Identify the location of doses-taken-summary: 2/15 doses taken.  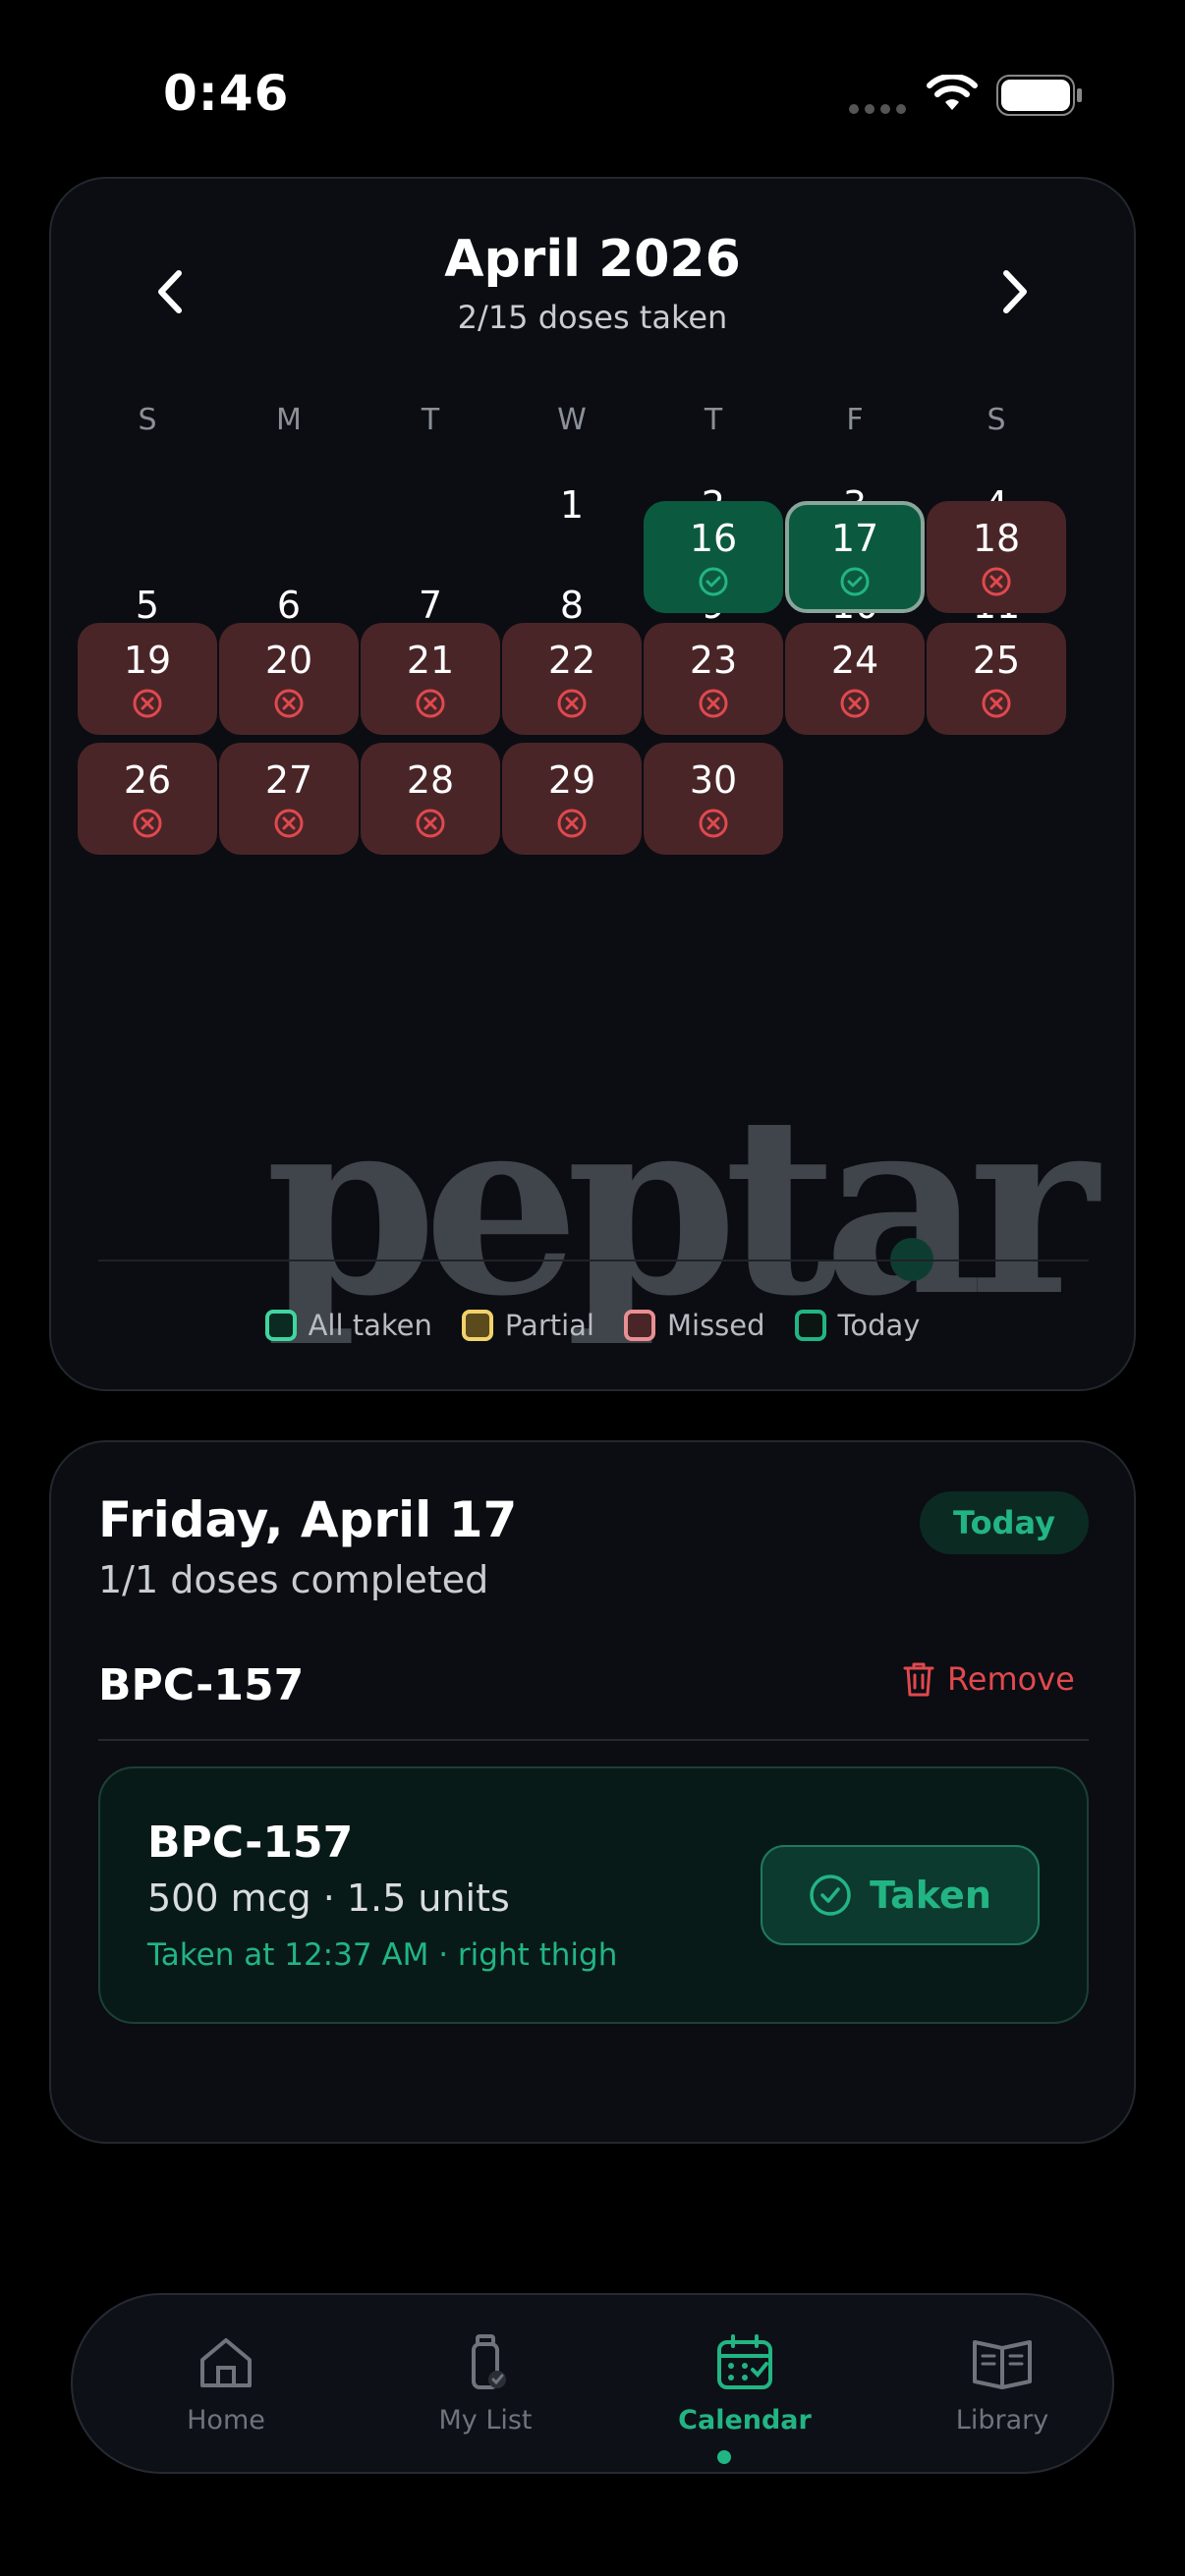
(592, 317).